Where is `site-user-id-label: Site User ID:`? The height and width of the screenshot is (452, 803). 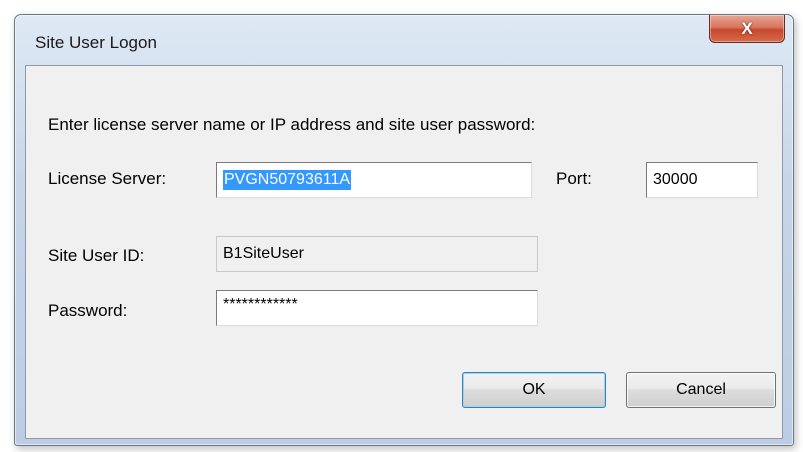
site-user-id-label: Site User ID: is located at coordinates (96, 255).